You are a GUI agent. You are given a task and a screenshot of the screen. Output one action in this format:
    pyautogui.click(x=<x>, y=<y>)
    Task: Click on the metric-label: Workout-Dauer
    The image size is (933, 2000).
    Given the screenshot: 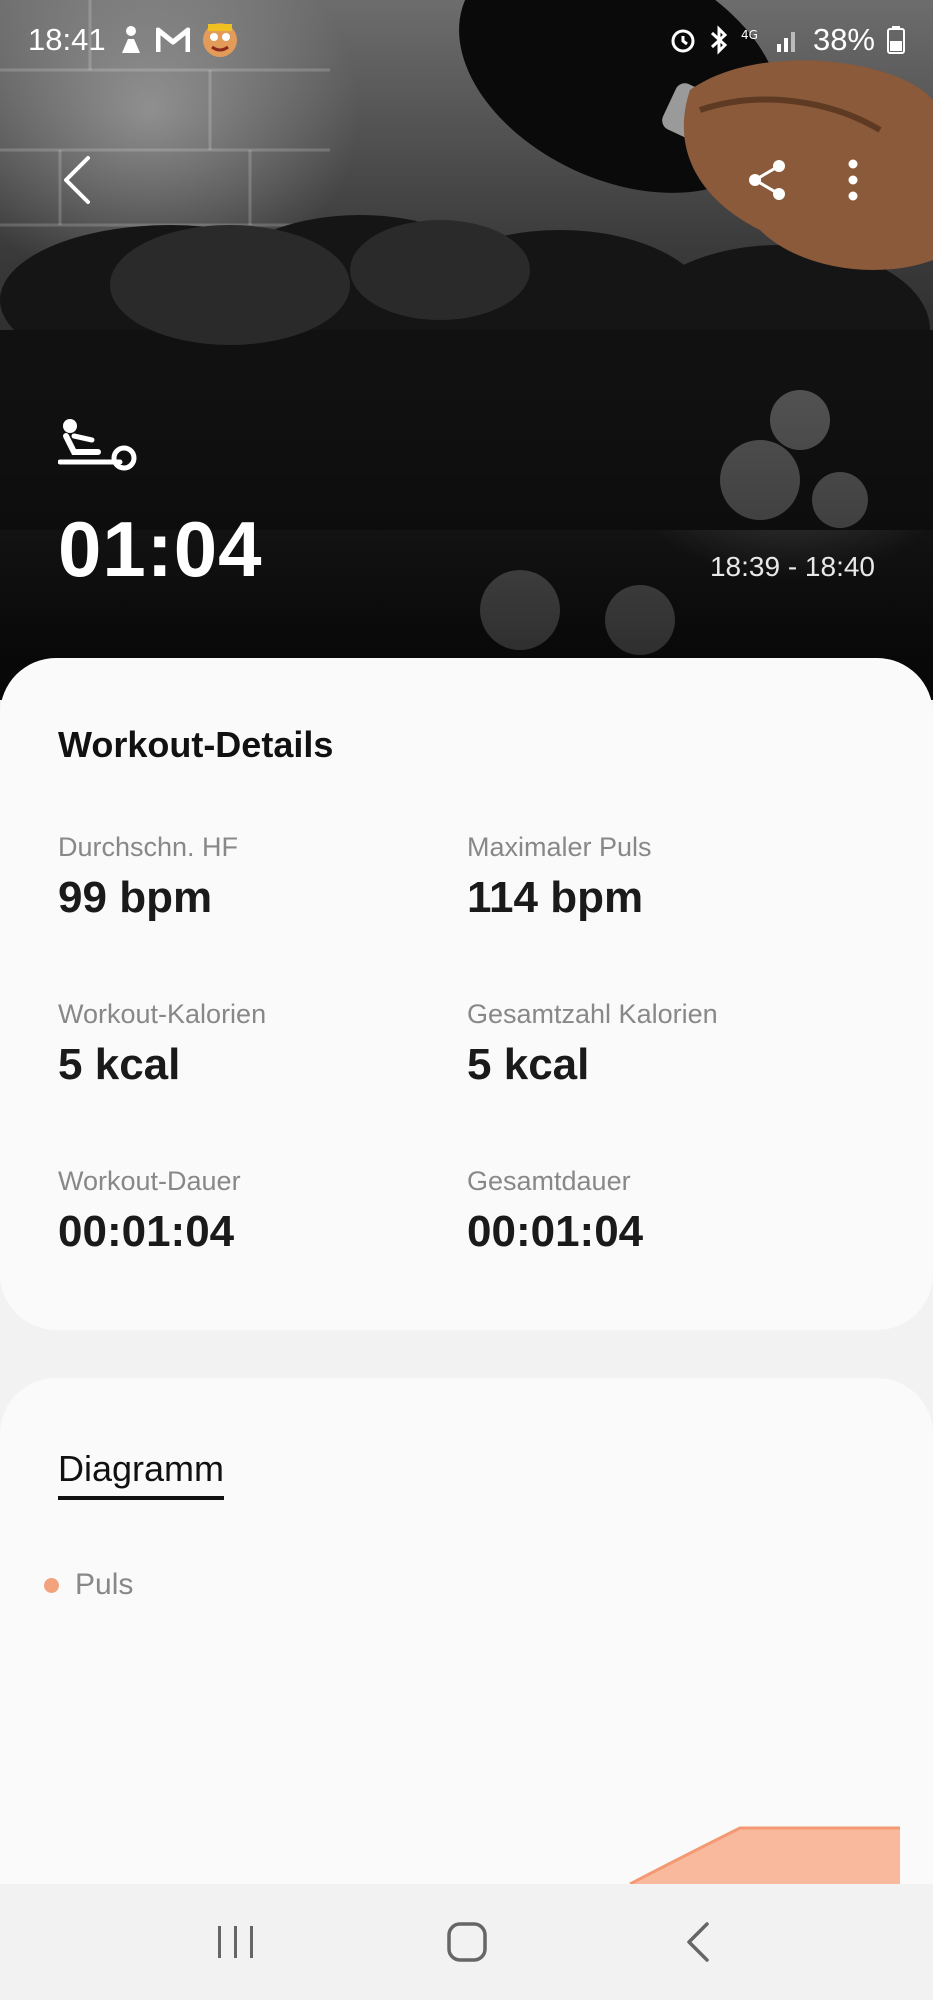 What is the action you would take?
    pyautogui.click(x=149, y=1181)
    